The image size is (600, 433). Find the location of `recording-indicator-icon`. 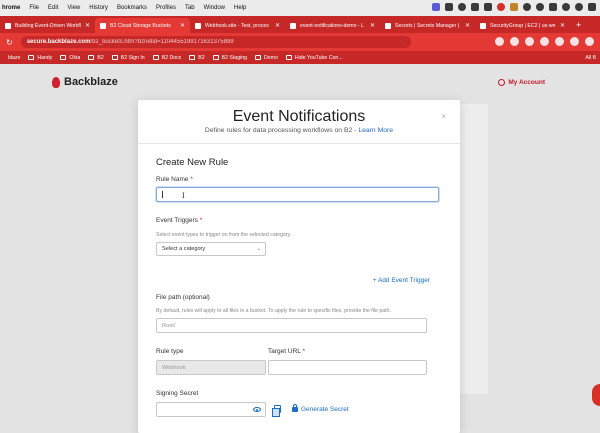

recording-indicator-icon is located at coordinates (501, 7).